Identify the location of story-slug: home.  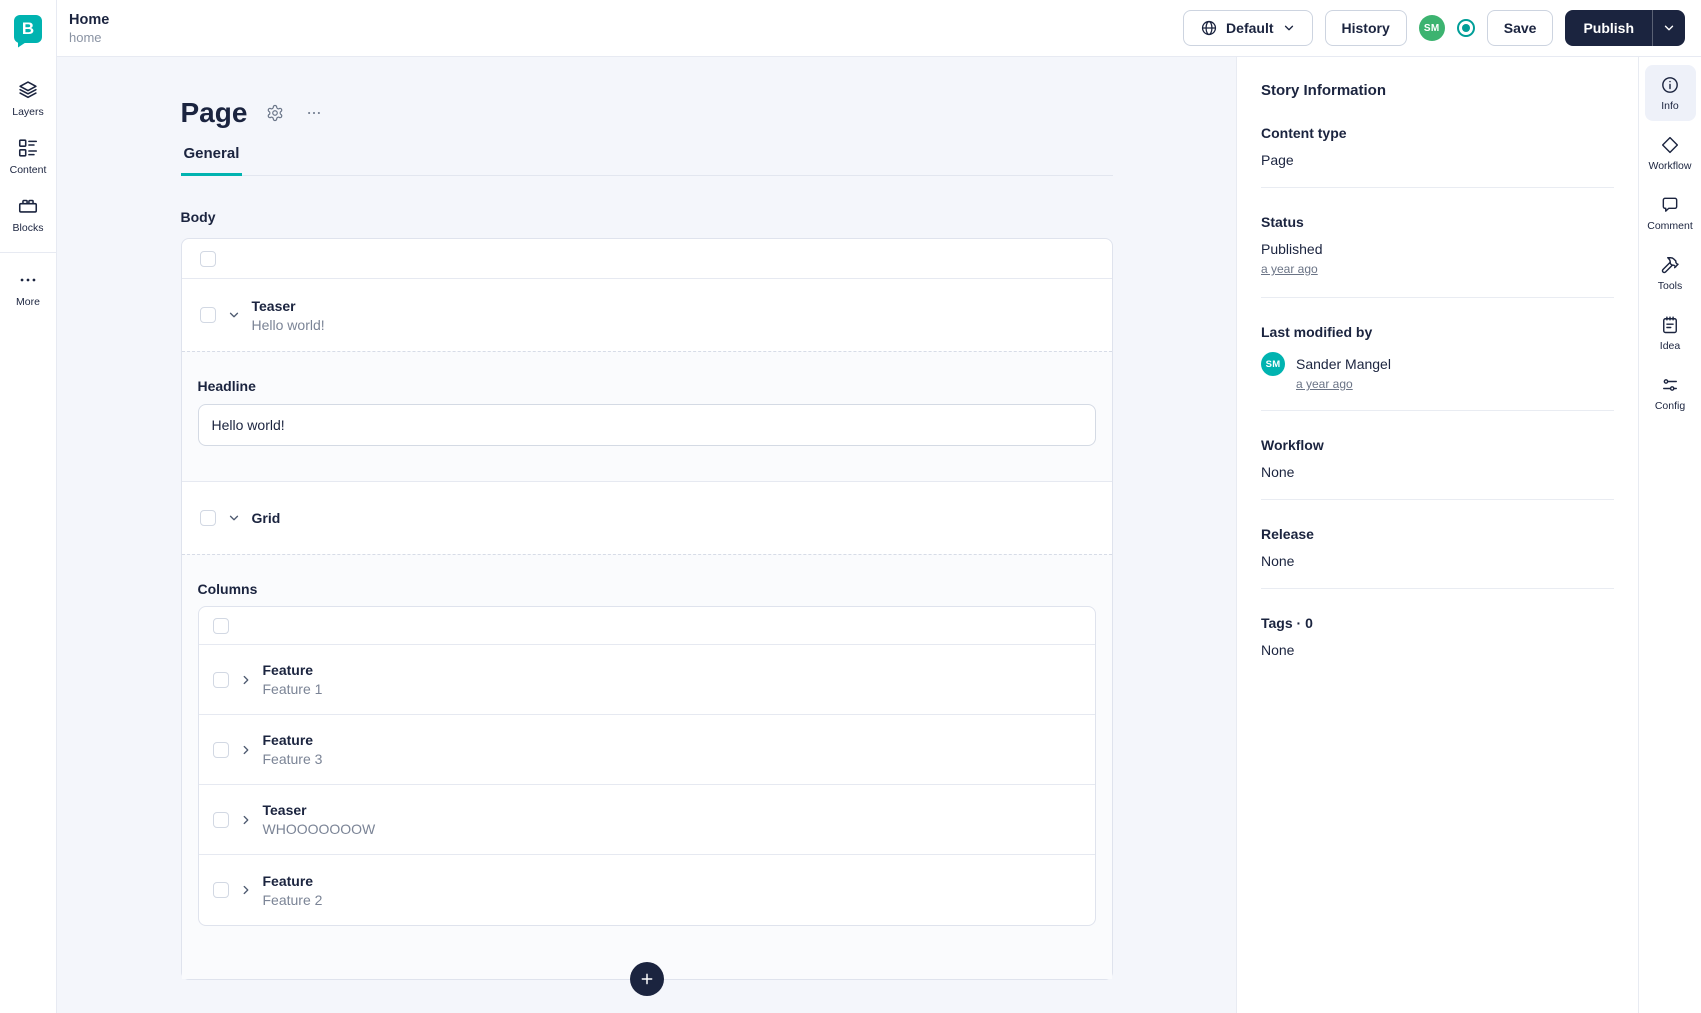
(85, 37).